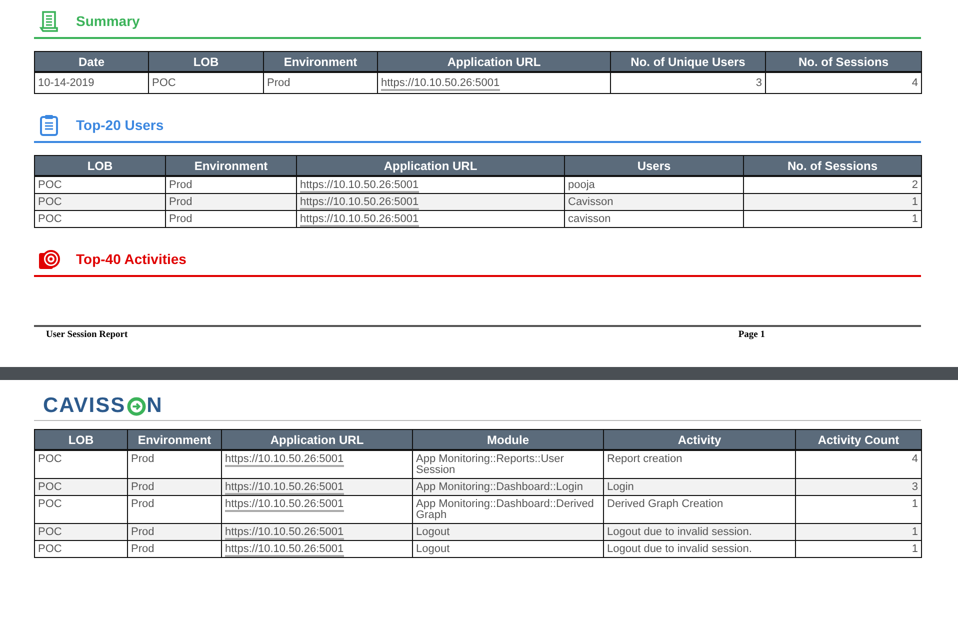 The width and height of the screenshot is (958, 623). Describe the element at coordinates (49, 21) in the screenshot. I see `scroll-icon` at that location.